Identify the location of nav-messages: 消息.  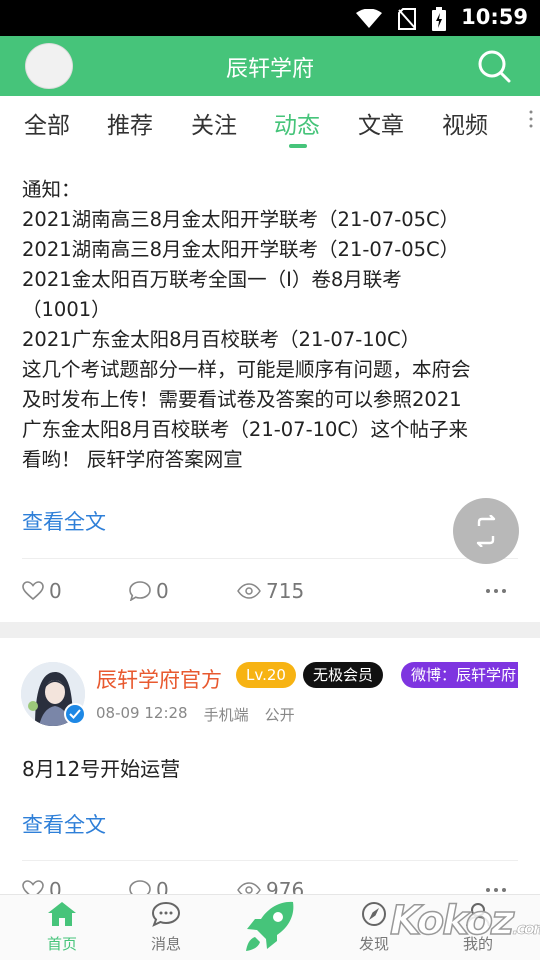
(166, 927).